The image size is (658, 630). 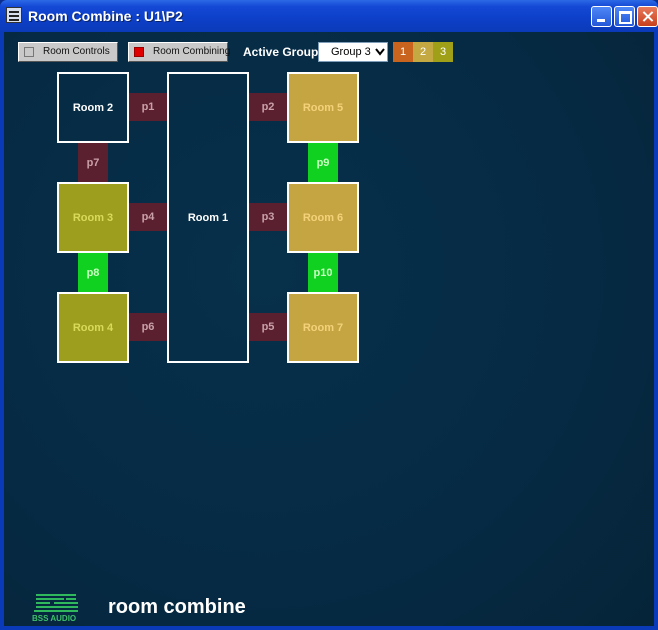 What do you see at coordinates (93, 272) in the screenshot?
I see `partition-p8: p8` at bounding box center [93, 272].